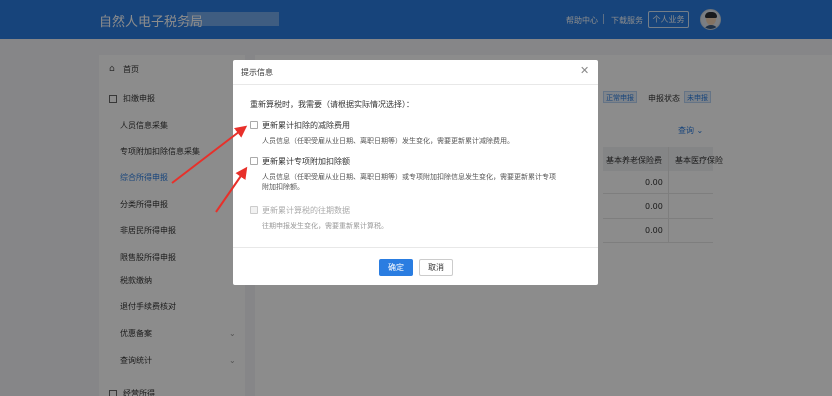 The height and width of the screenshot is (396, 832). I want to click on dialog-prompt: 重新算税时，我需要（请根据实际情况选择）：, so click(332, 104).